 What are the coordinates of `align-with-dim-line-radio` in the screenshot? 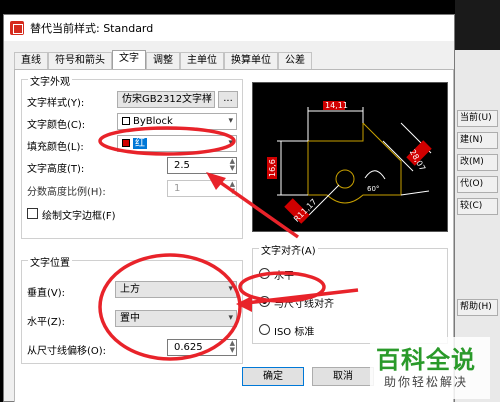 It's located at (264, 301).